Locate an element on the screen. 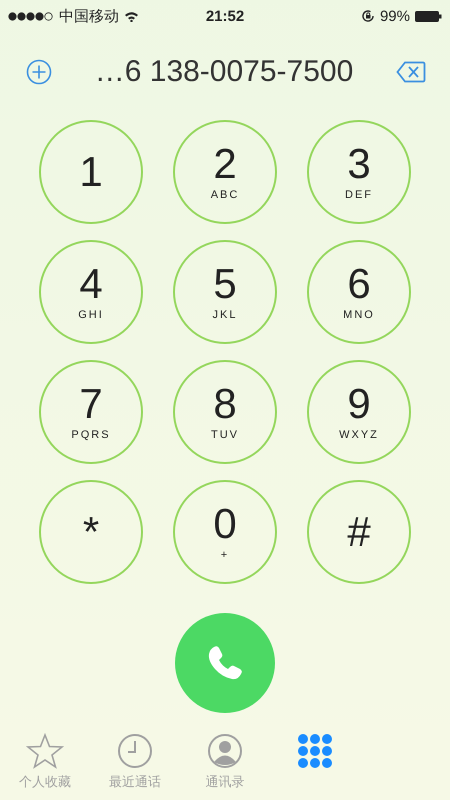  rotation-lock-icon is located at coordinates (367, 16).